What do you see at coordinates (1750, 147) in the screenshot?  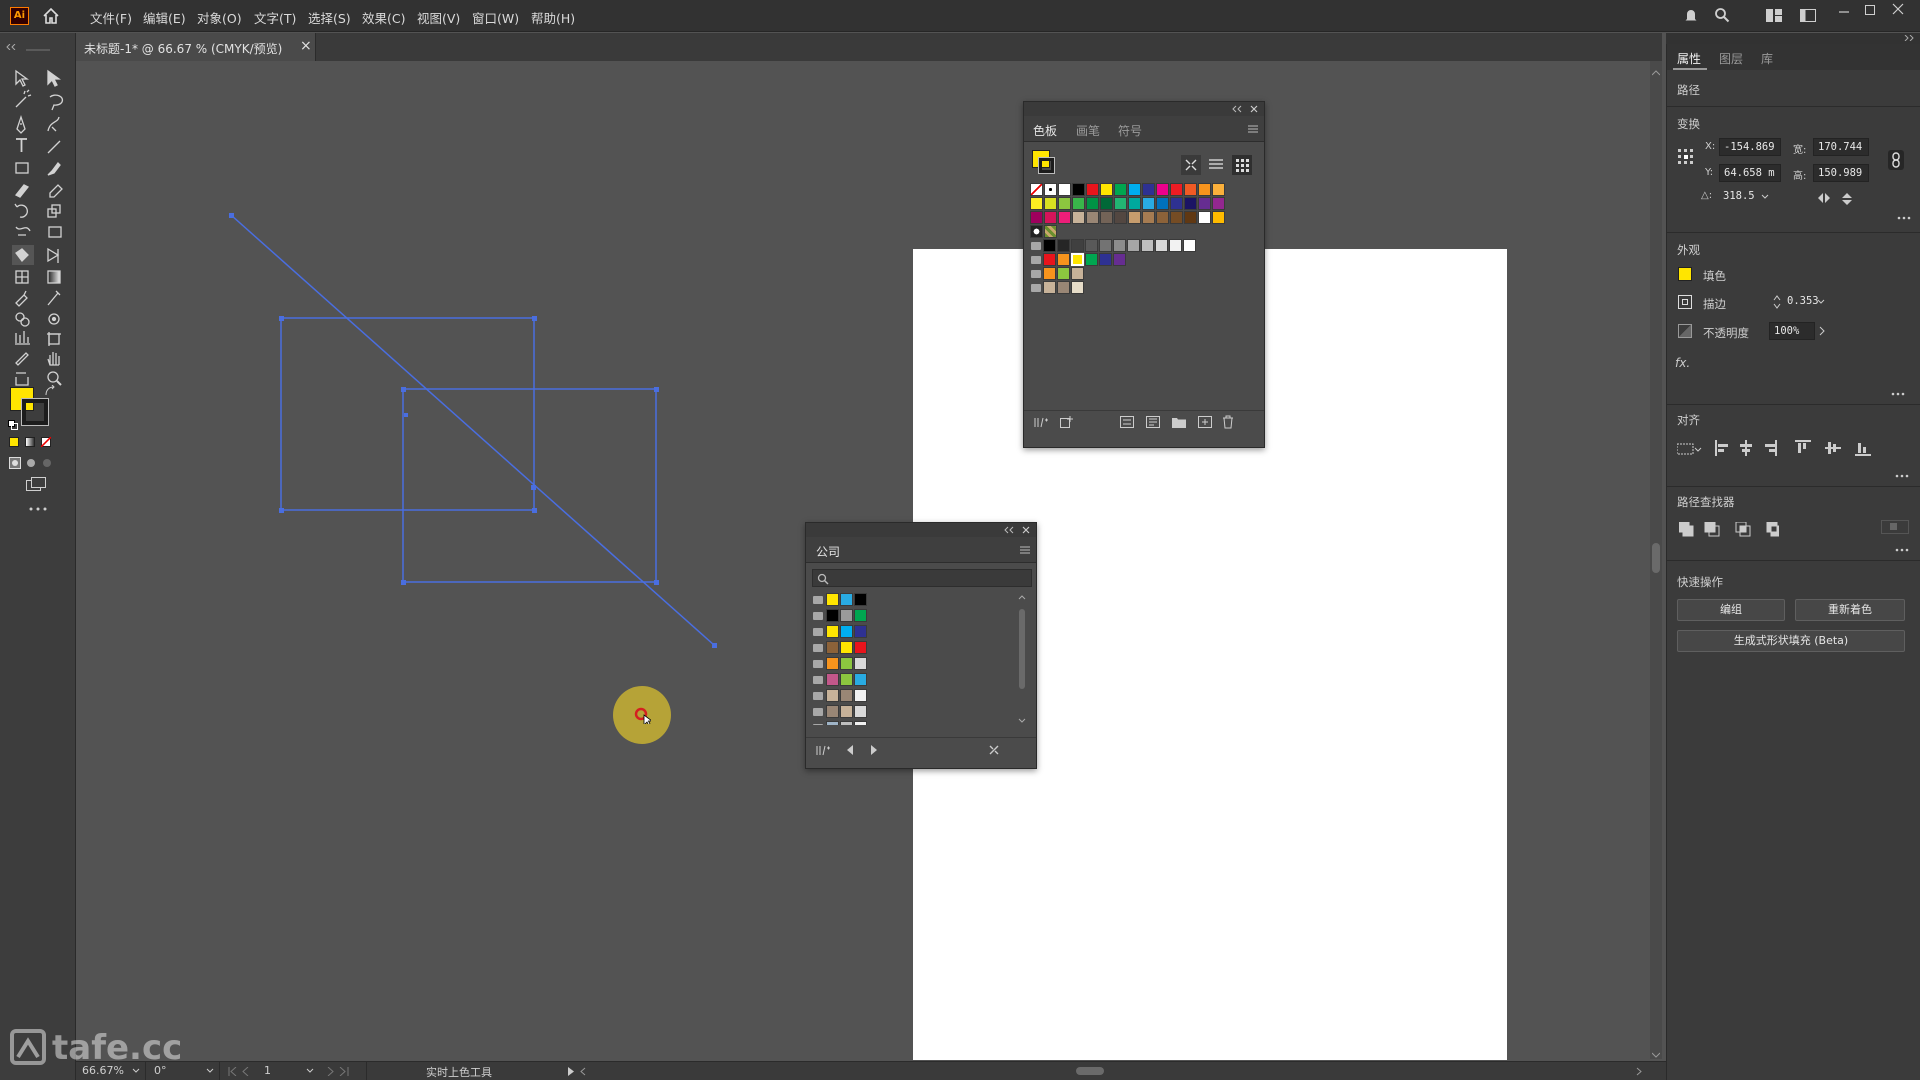 I see `x-field: -154.869` at bounding box center [1750, 147].